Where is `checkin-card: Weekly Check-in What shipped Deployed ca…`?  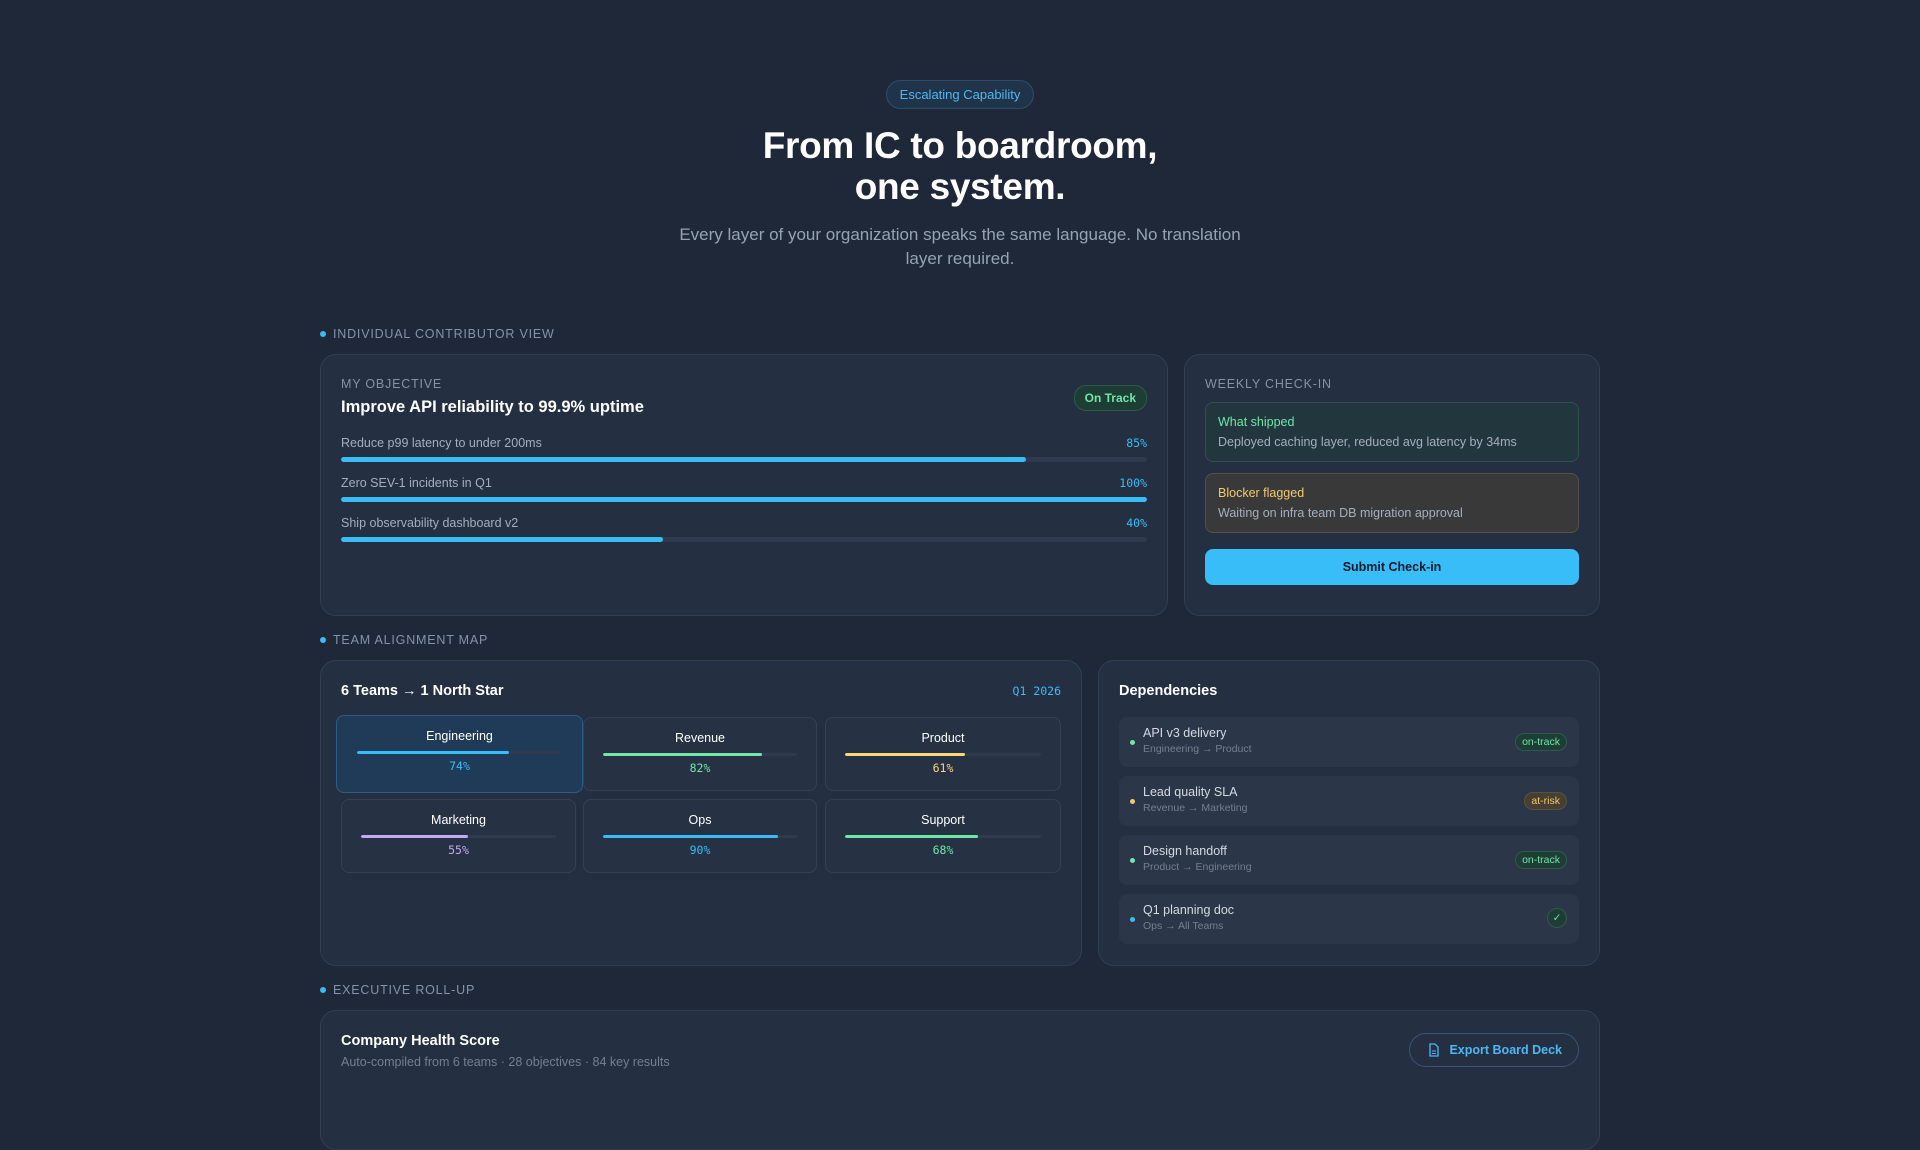
checkin-card: Weekly Check-in What shipped Deployed ca… is located at coordinates (1392, 485).